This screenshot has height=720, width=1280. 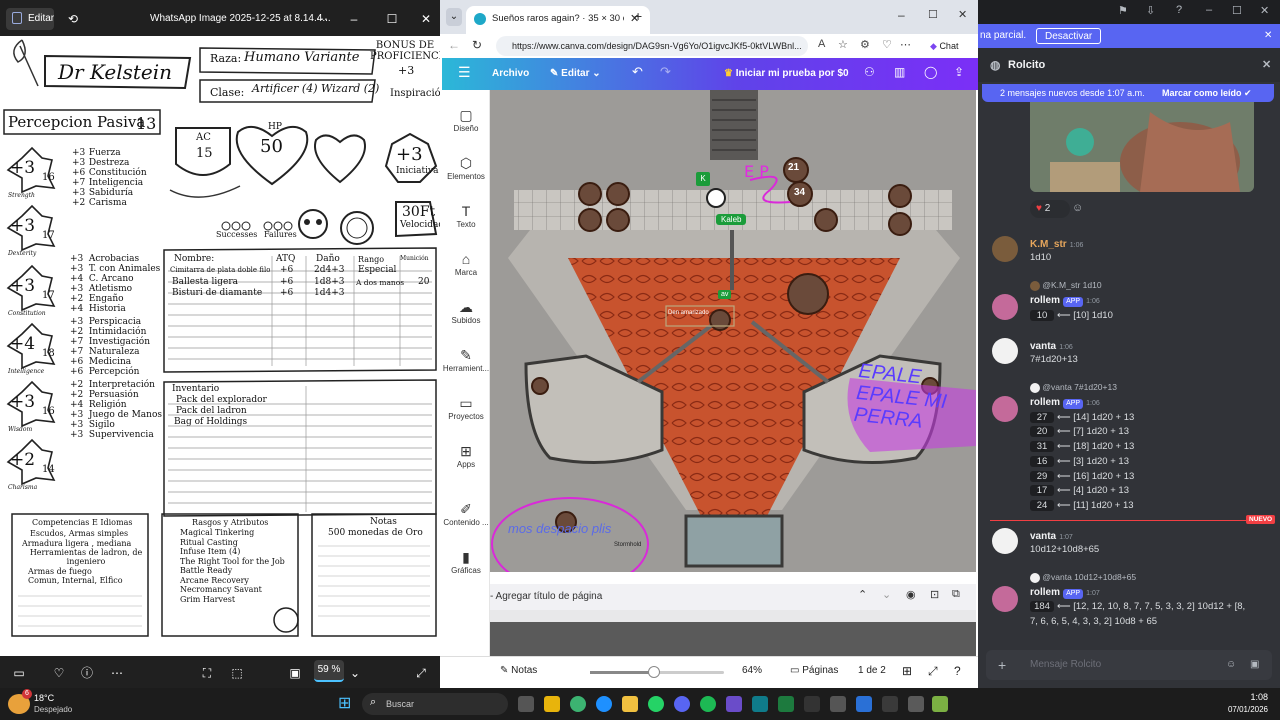 I want to click on active-tab: Sueños raros again? · 35 × 30 cm ✕, so click(x=558, y=20).